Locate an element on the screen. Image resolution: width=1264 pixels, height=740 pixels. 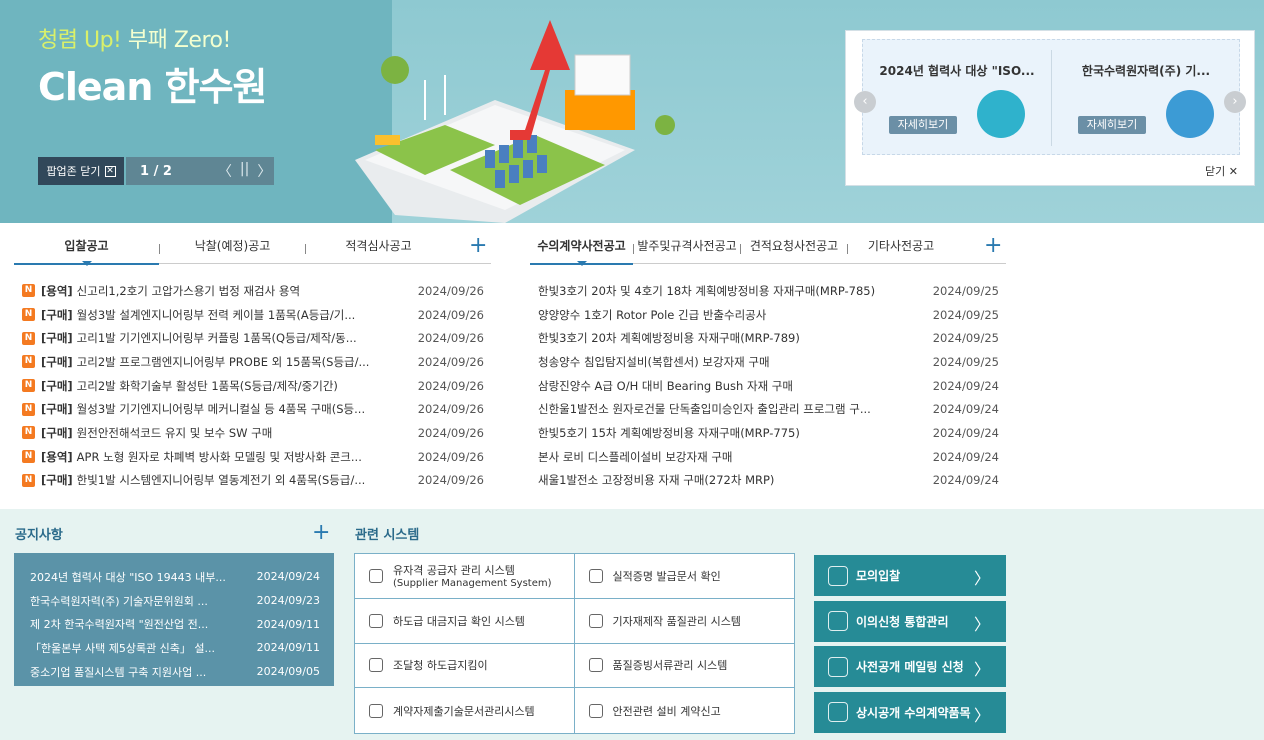
hand-pointer-icon is located at coordinates (838, 575).